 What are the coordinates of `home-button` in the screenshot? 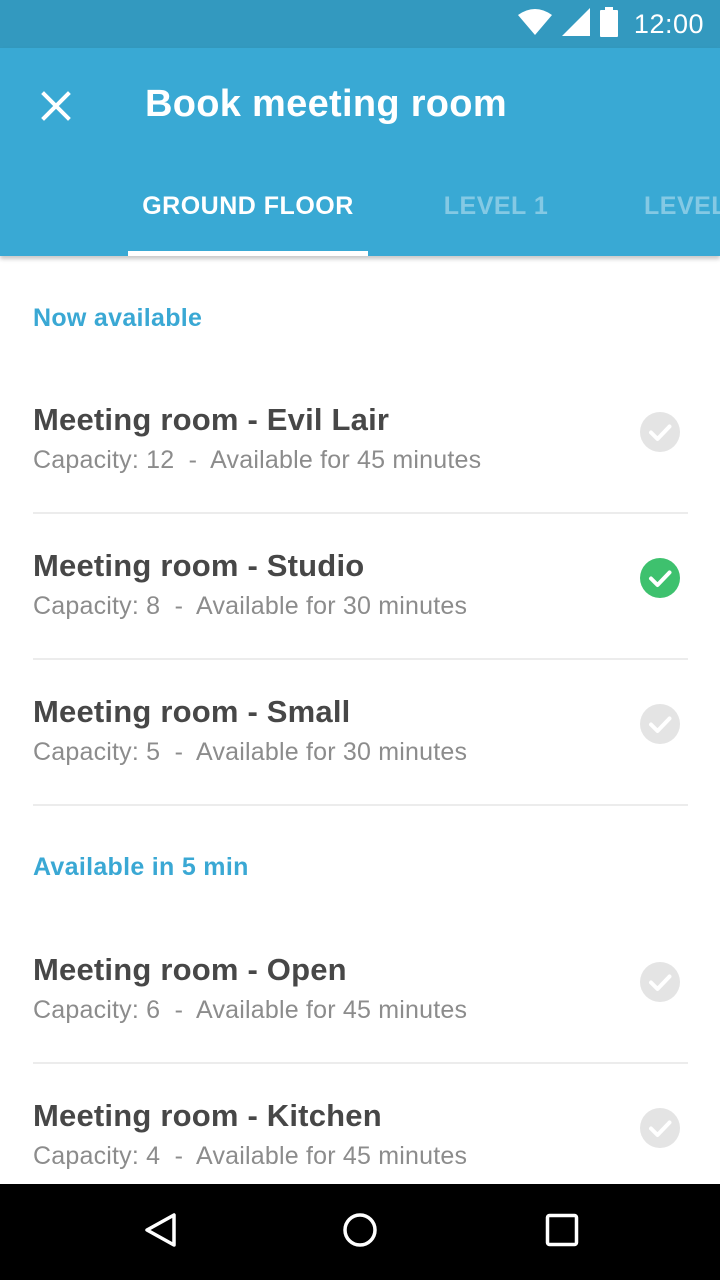 It's located at (360, 1232).